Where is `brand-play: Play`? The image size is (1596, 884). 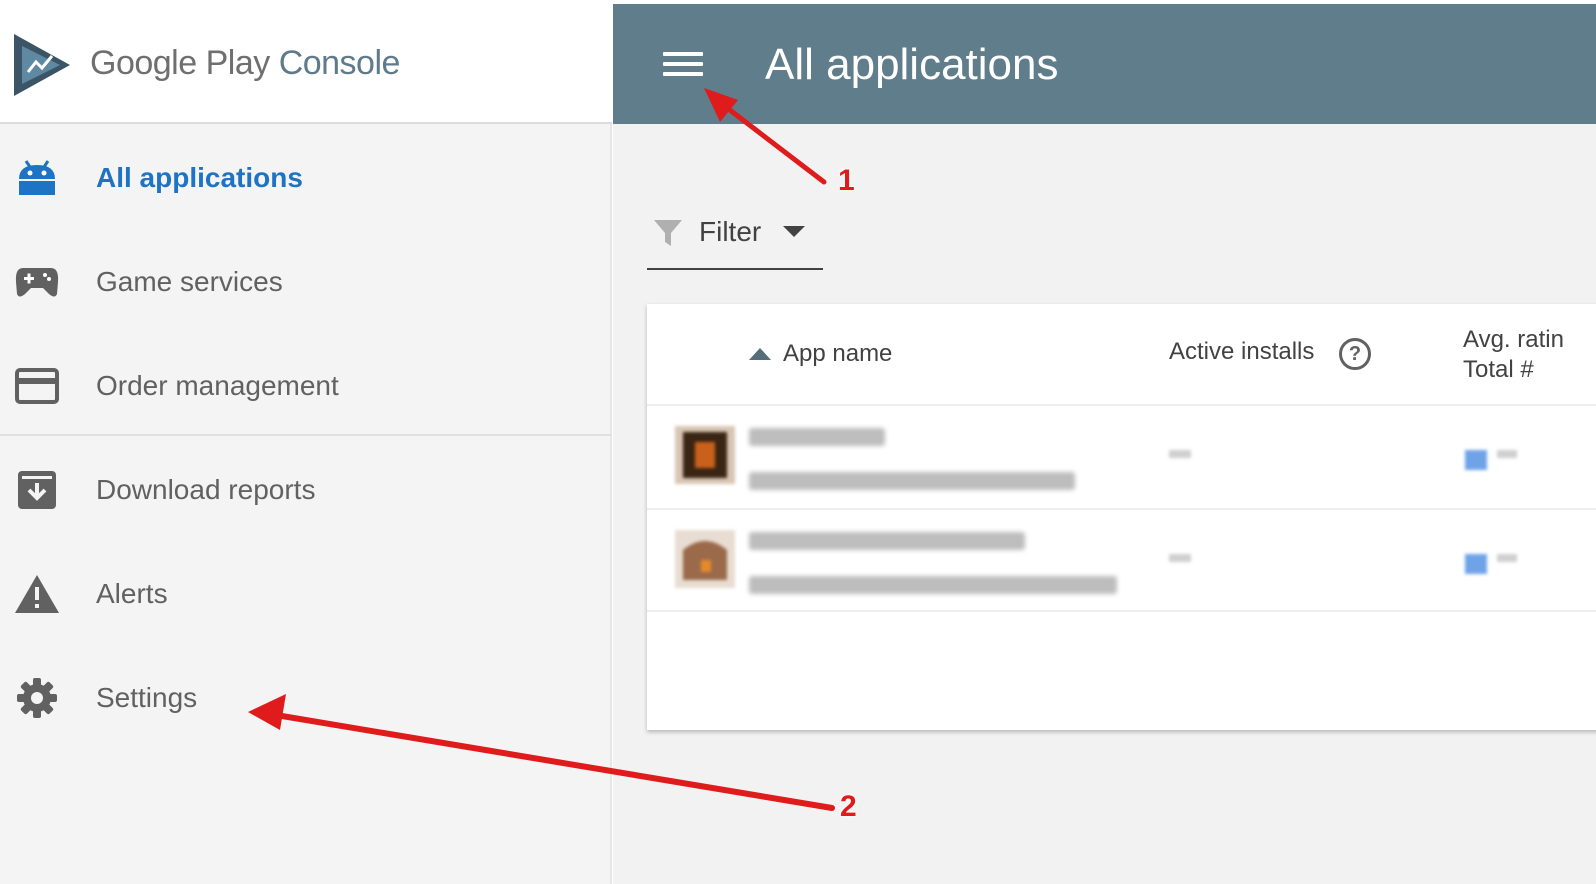
brand-play: Play is located at coordinates (238, 63).